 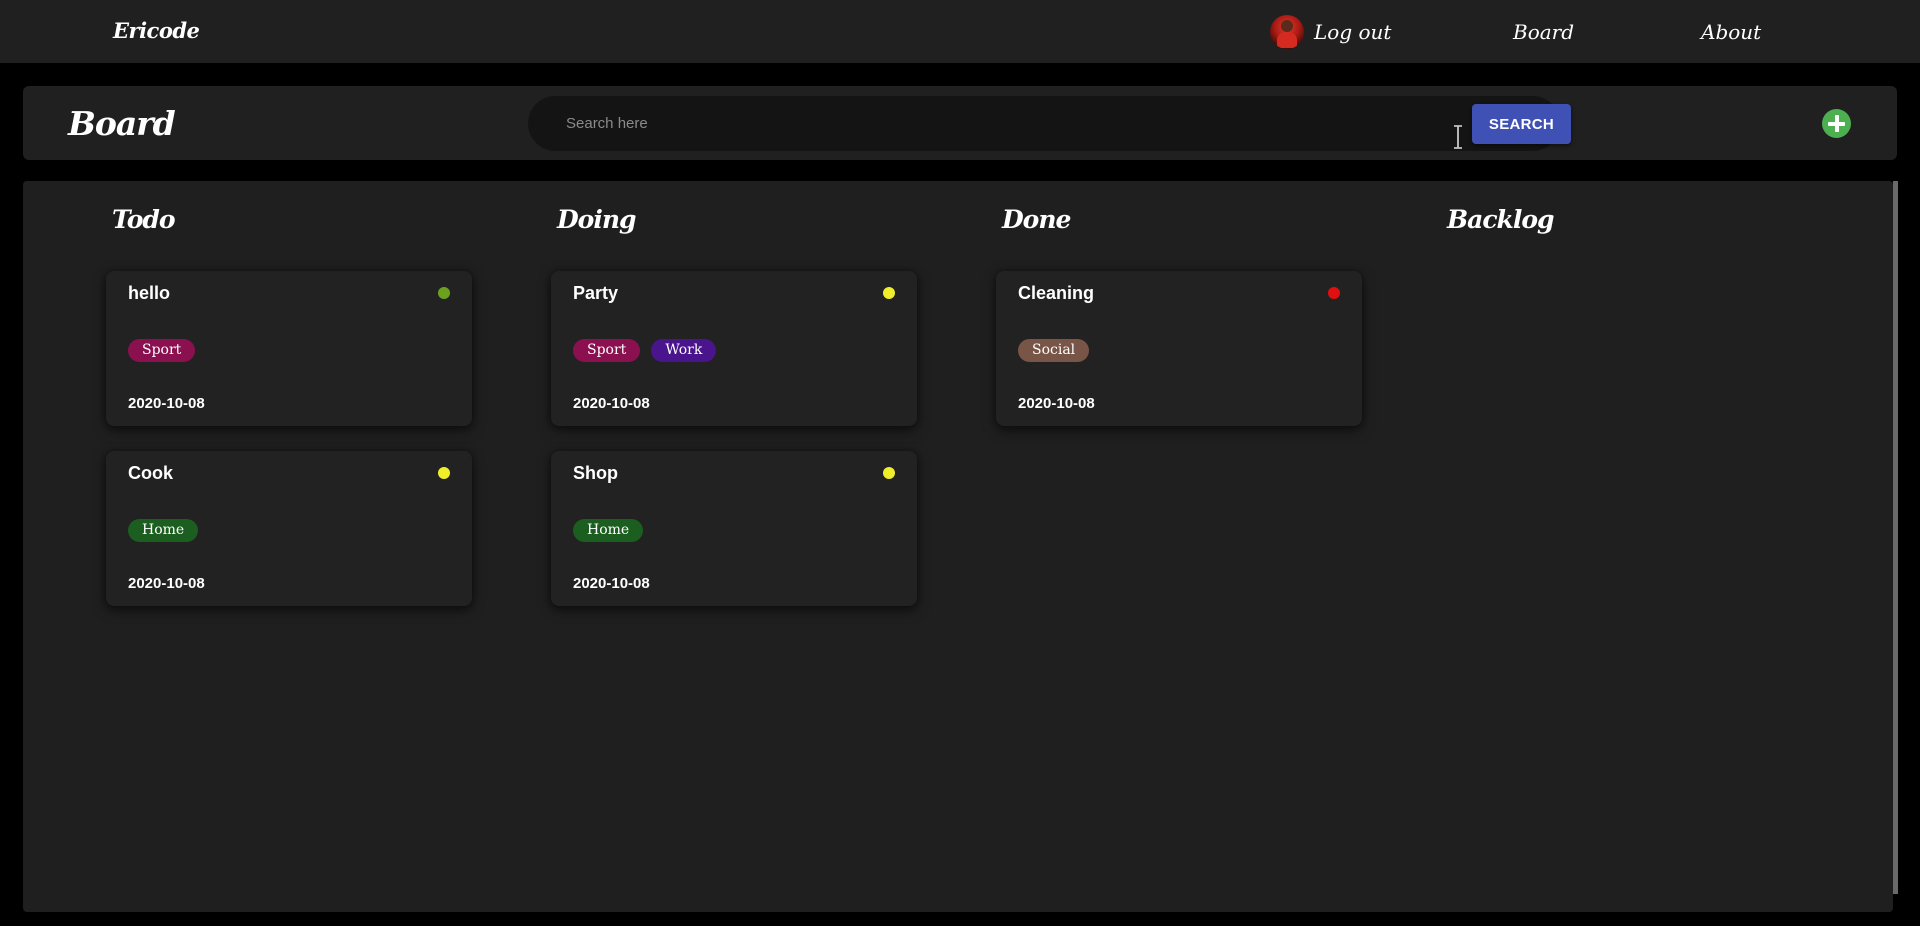 What do you see at coordinates (596, 293) in the screenshot?
I see `card-title: Party` at bounding box center [596, 293].